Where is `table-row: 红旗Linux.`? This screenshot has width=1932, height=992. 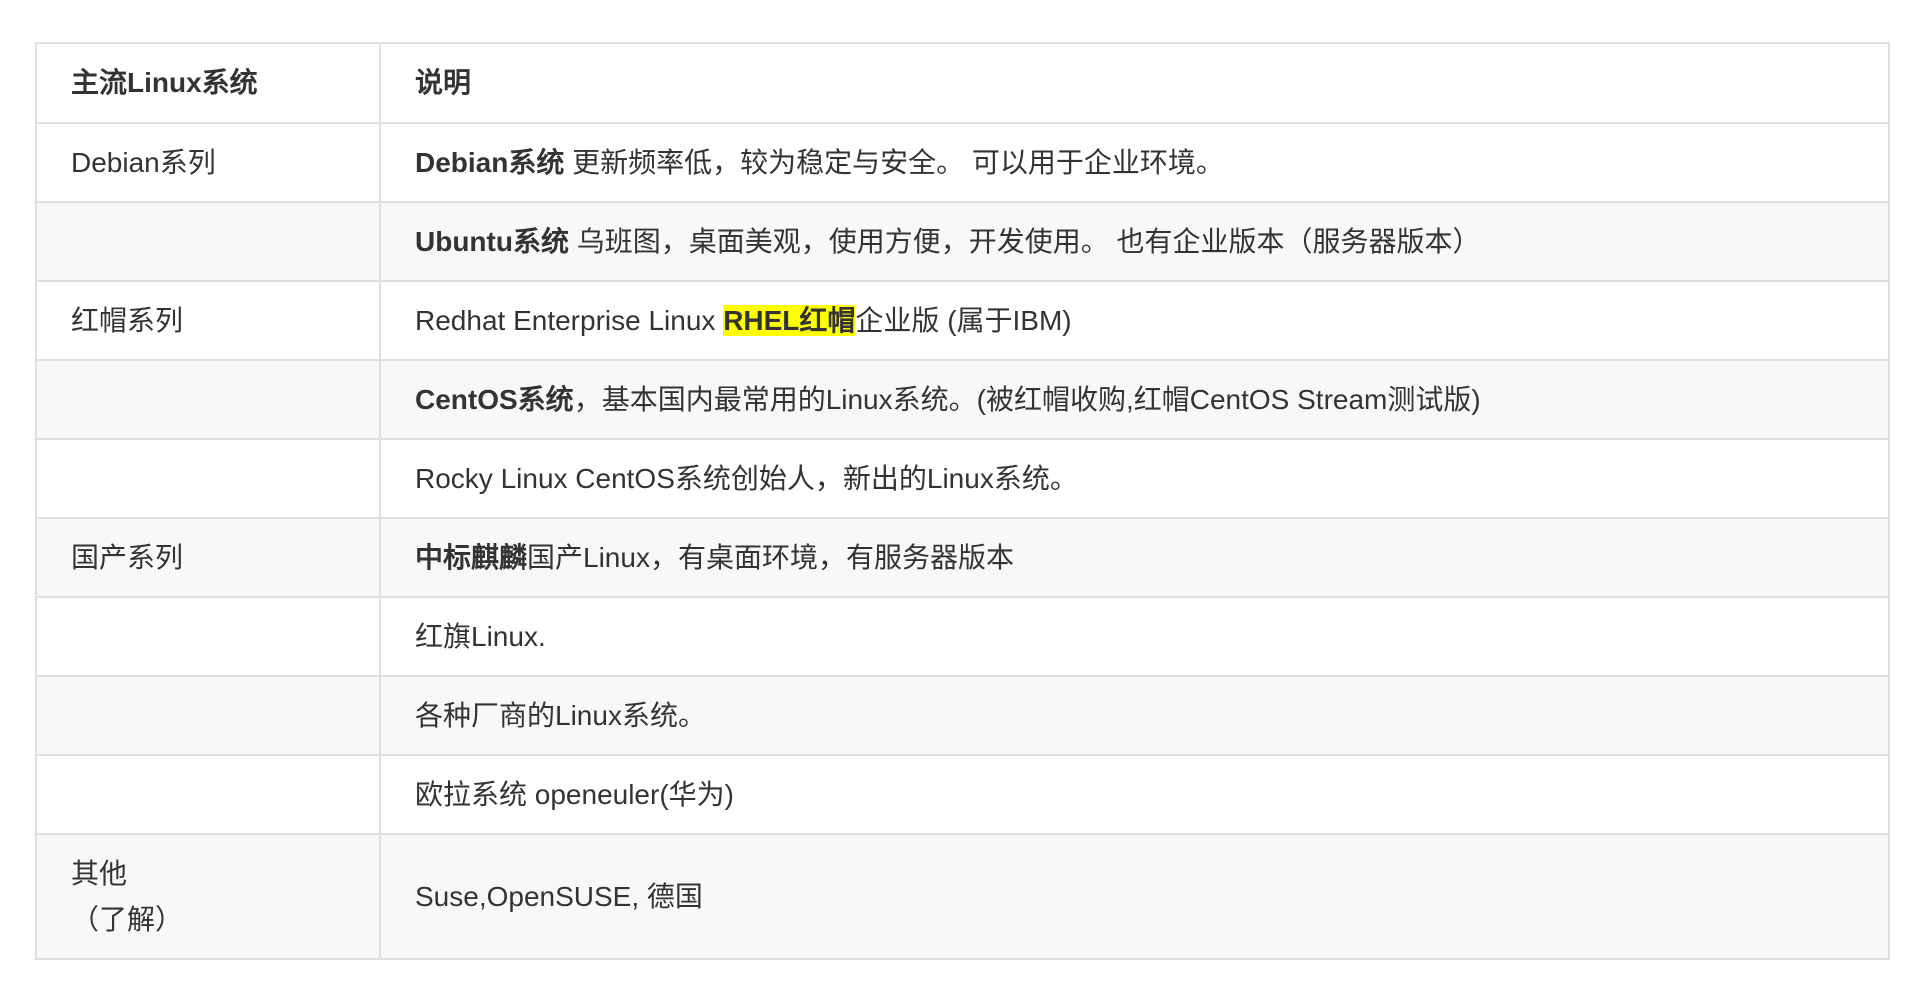 table-row: 红旗Linux. is located at coordinates (962, 636).